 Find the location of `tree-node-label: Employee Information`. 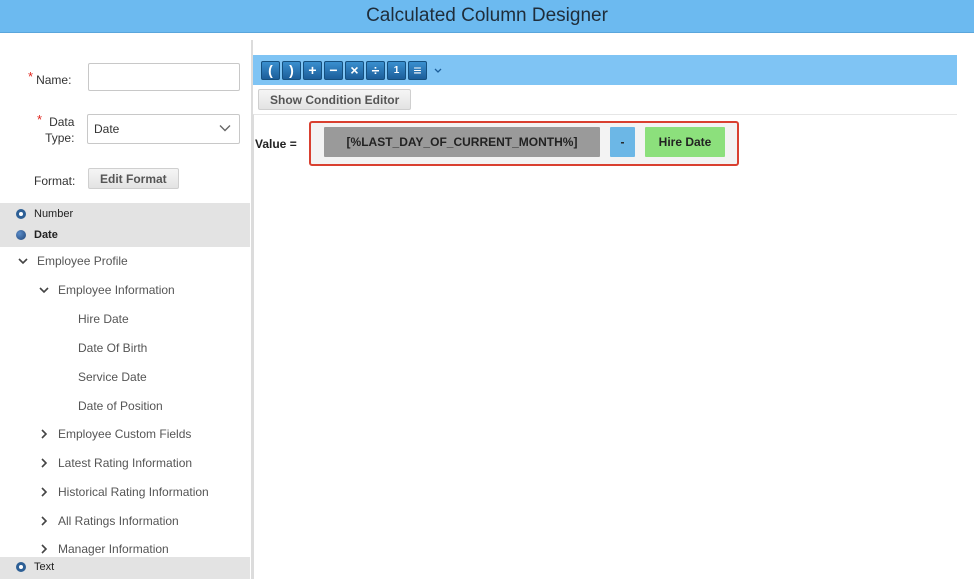

tree-node-label: Employee Information is located at coordinates (116, 290).